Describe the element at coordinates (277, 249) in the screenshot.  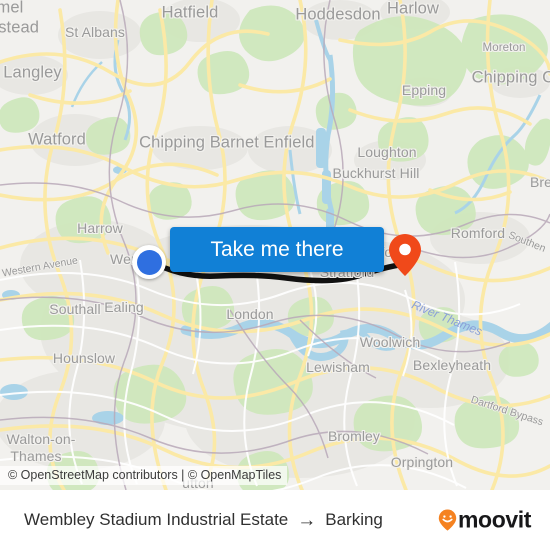
I see `take-me-there-button: Take me there` at that location.